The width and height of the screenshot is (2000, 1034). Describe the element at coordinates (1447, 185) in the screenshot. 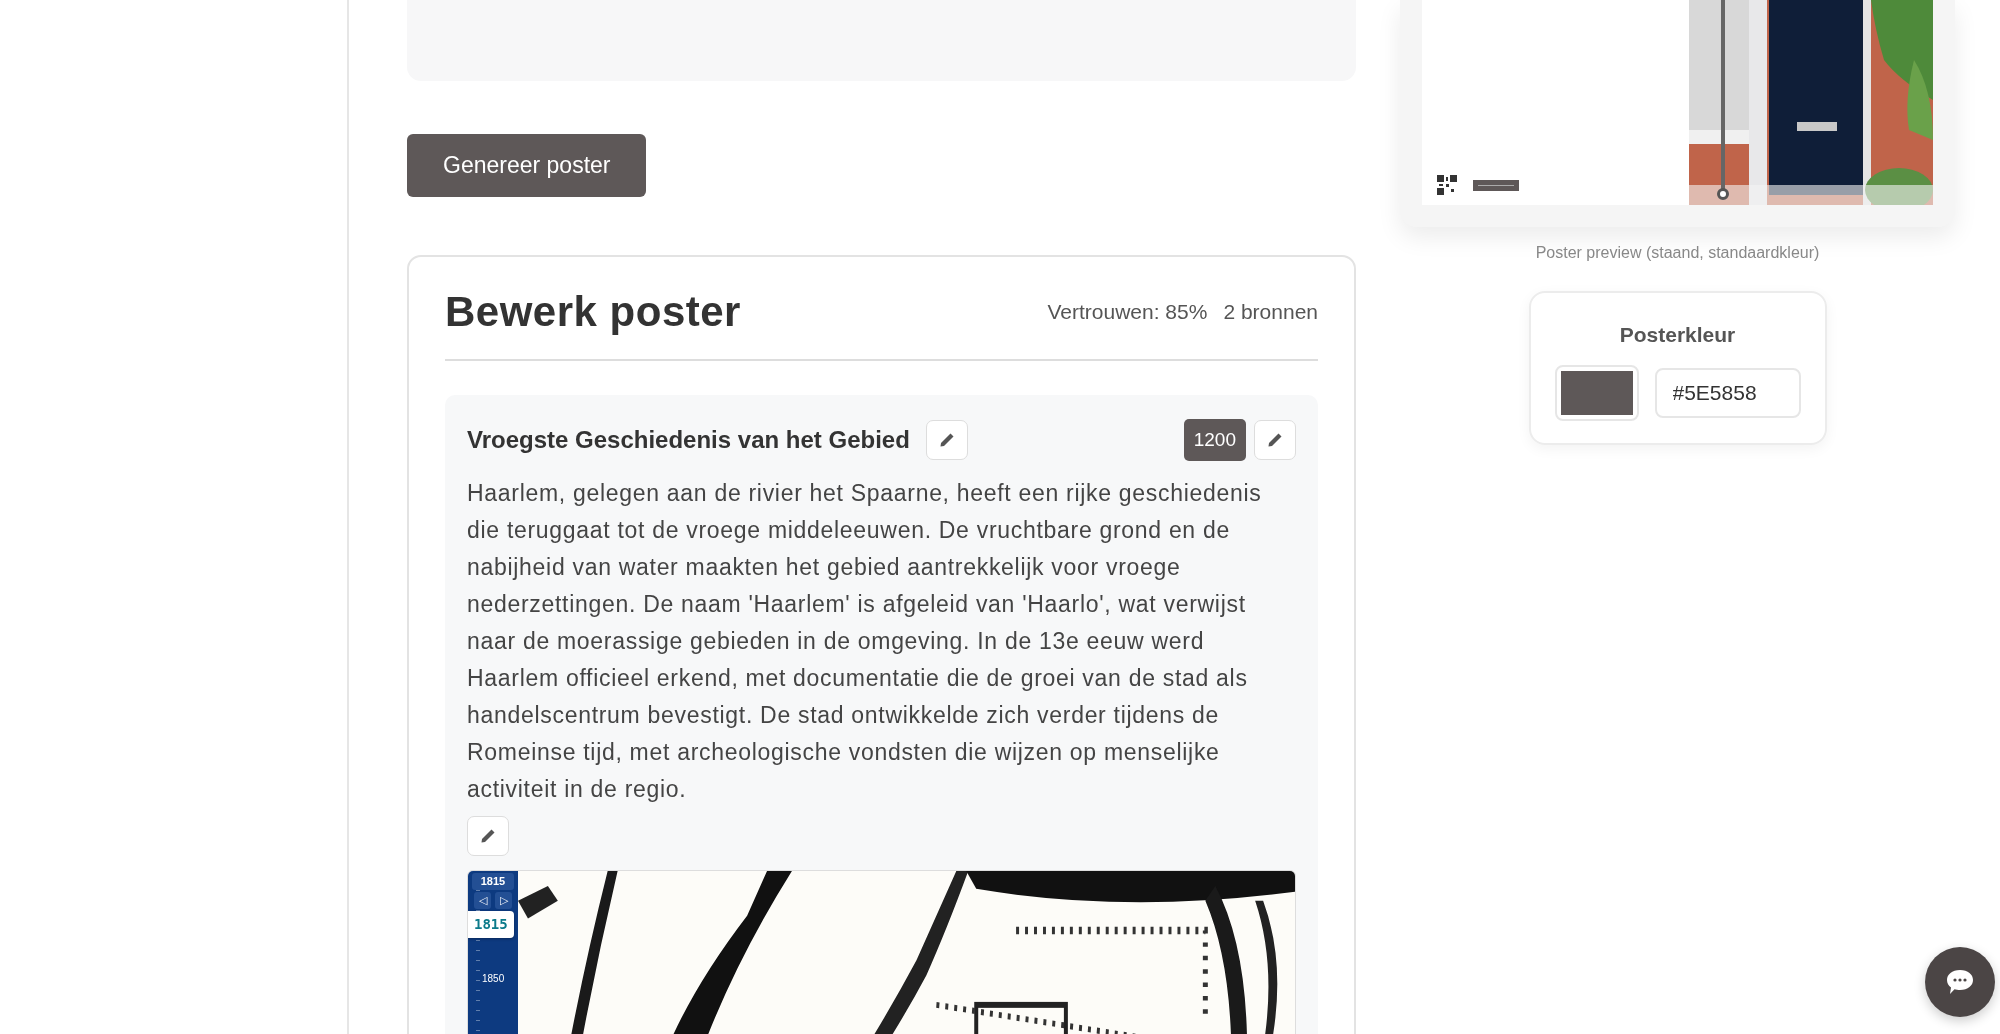

I see `qr-code-icon` at that location.